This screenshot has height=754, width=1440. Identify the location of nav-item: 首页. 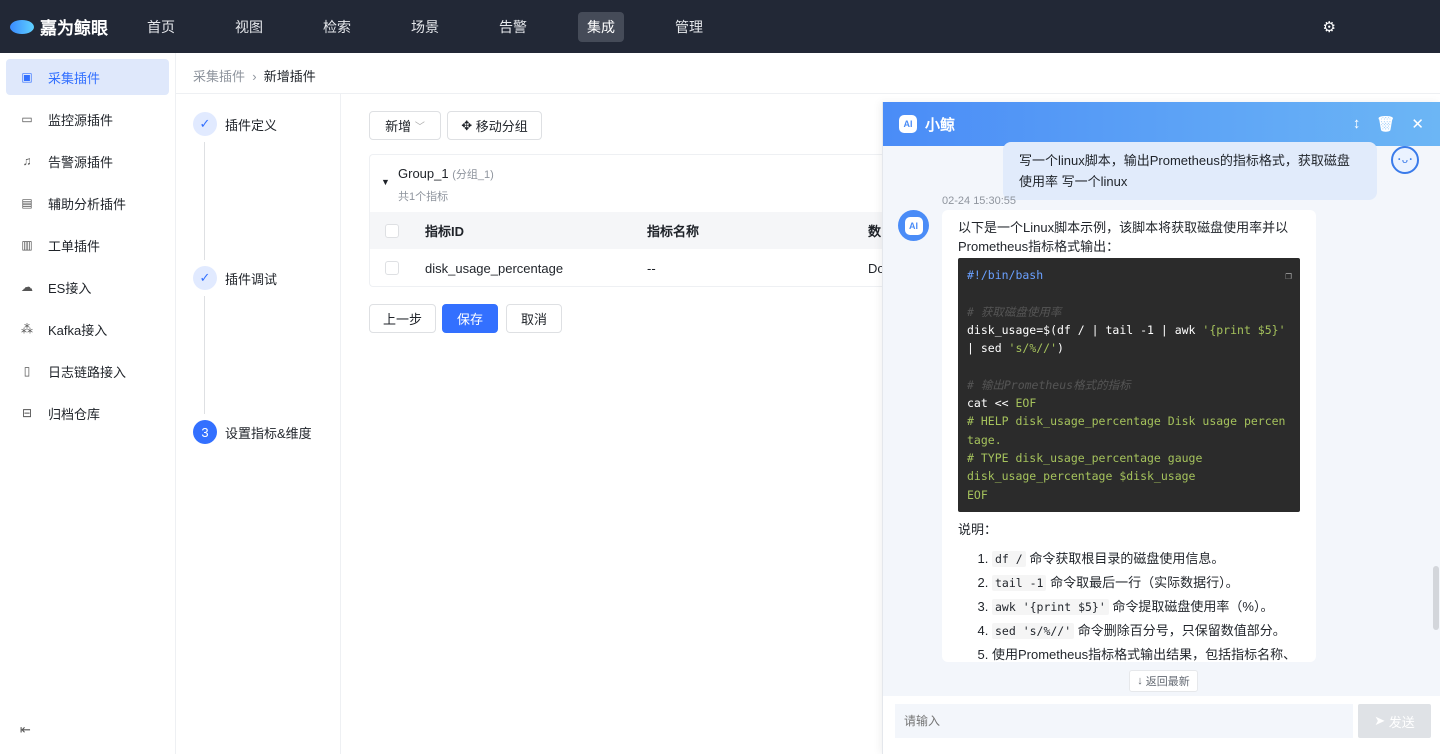
(161, 27).